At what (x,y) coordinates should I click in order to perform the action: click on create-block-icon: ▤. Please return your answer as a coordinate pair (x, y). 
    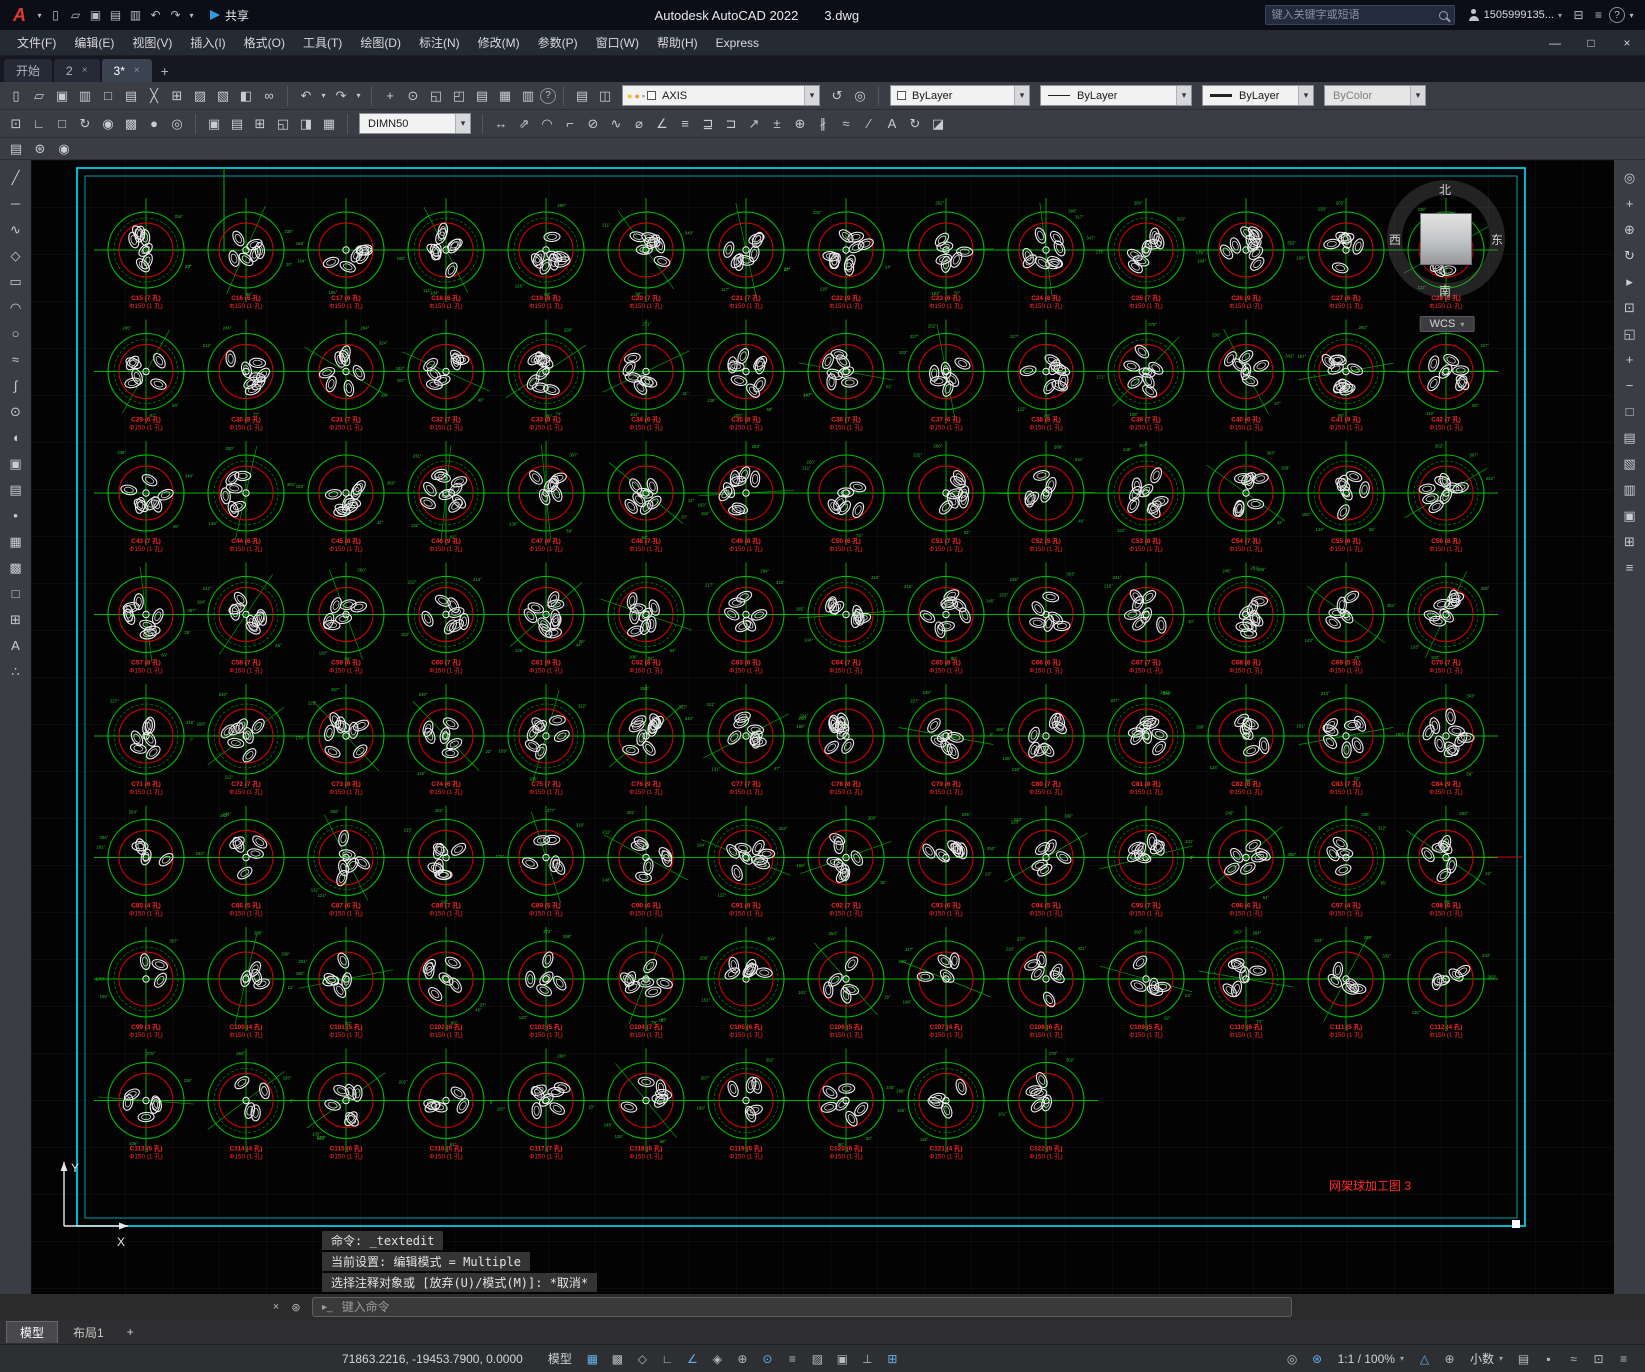
    Looking at the image, I should click on (237, 124).